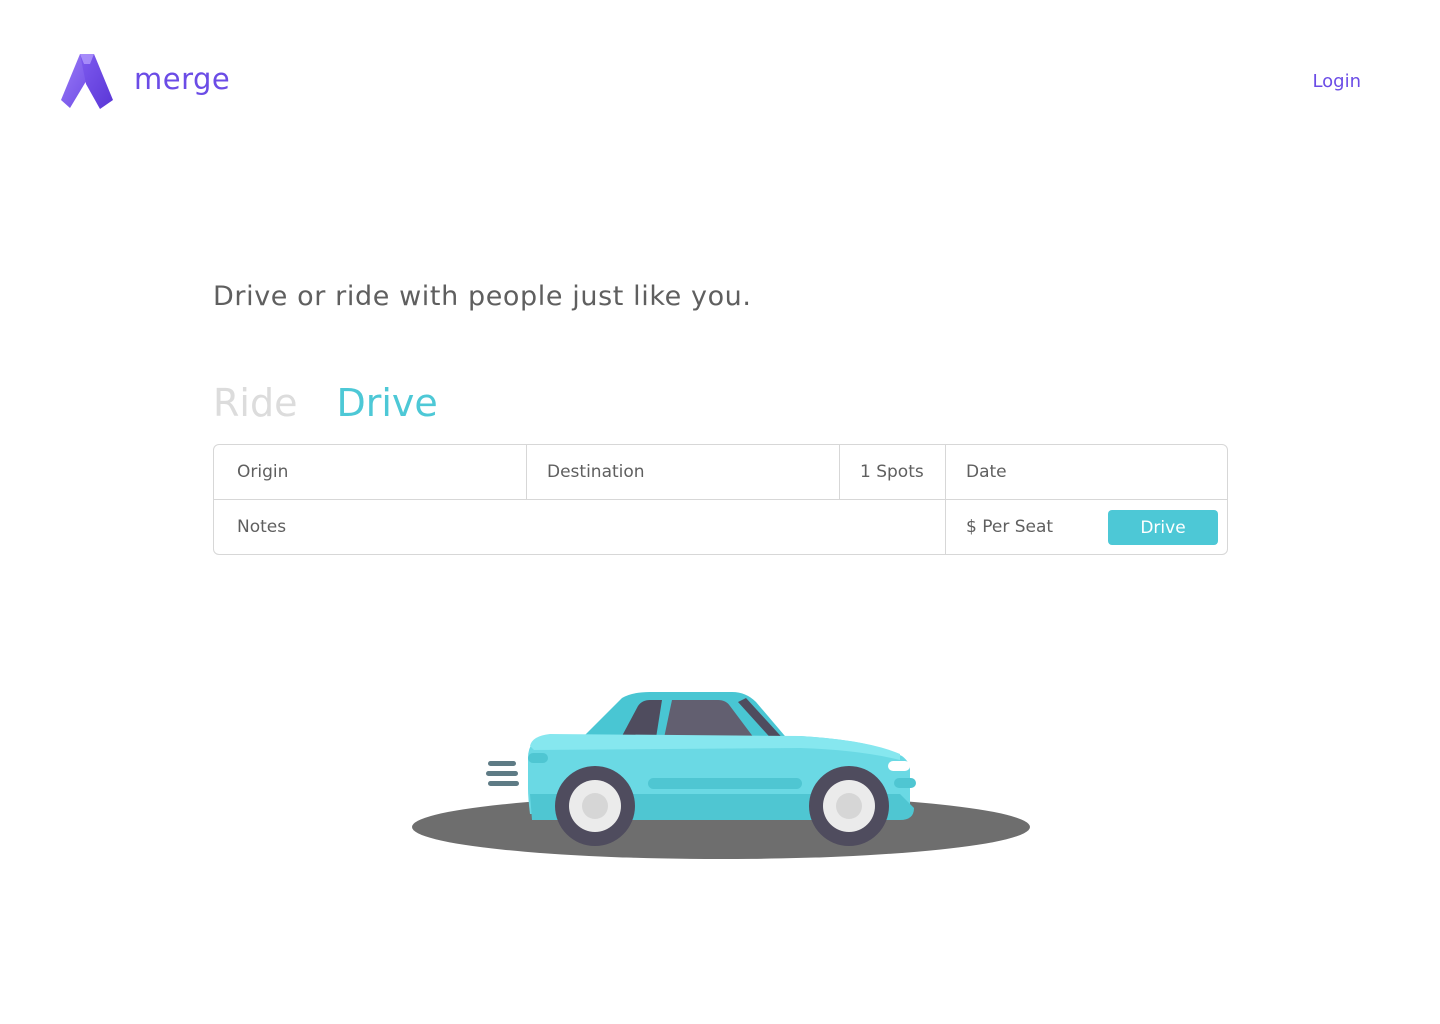  I want to click on brand-logo: merge, so click(145, 82).